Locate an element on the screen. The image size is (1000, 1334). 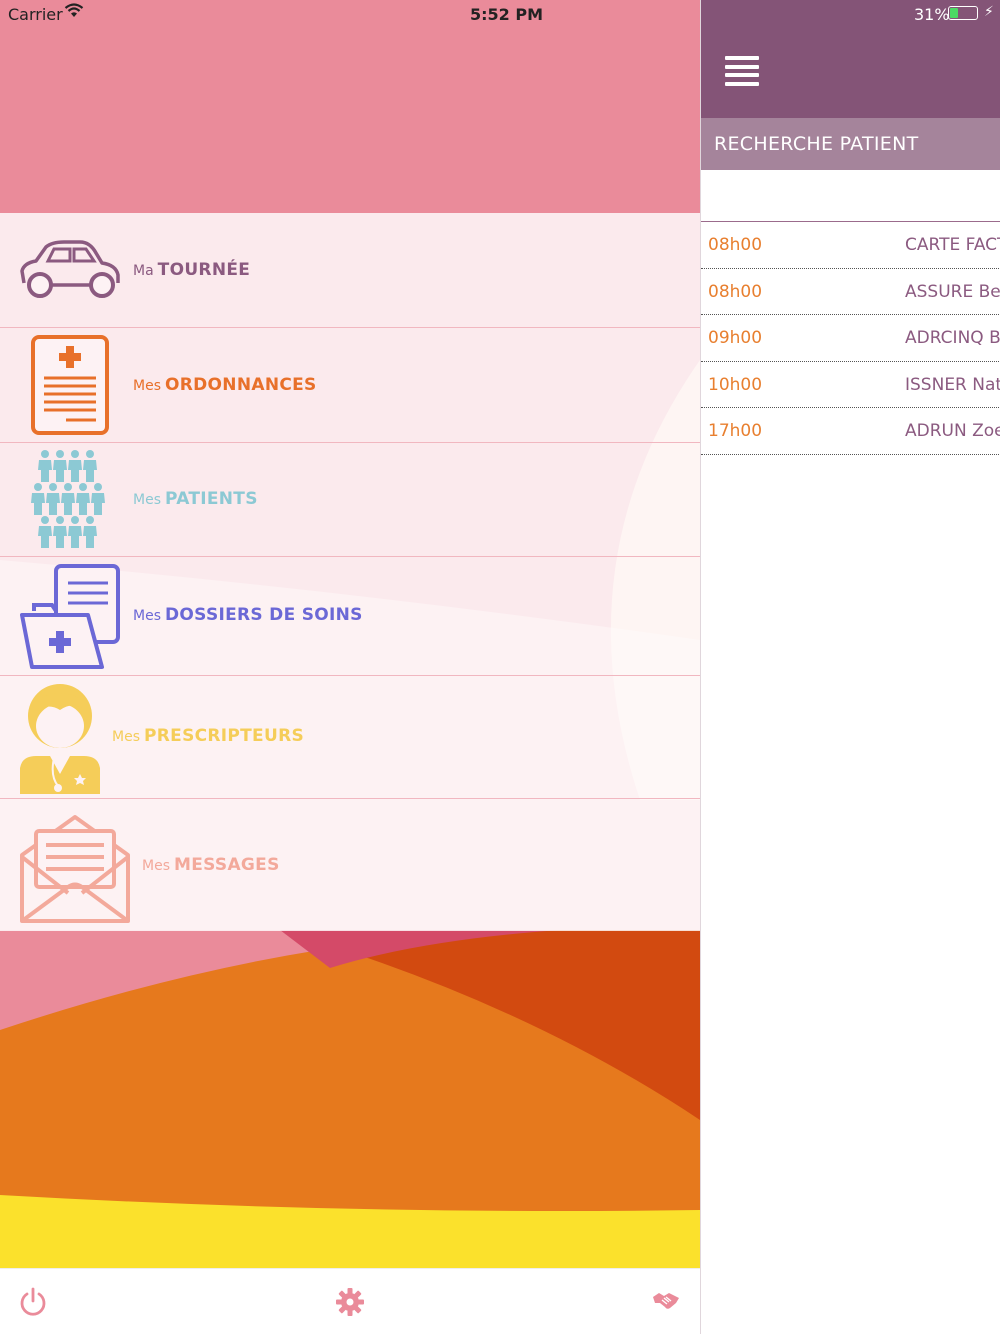
folder-icon is located at coordinates (70, 616).